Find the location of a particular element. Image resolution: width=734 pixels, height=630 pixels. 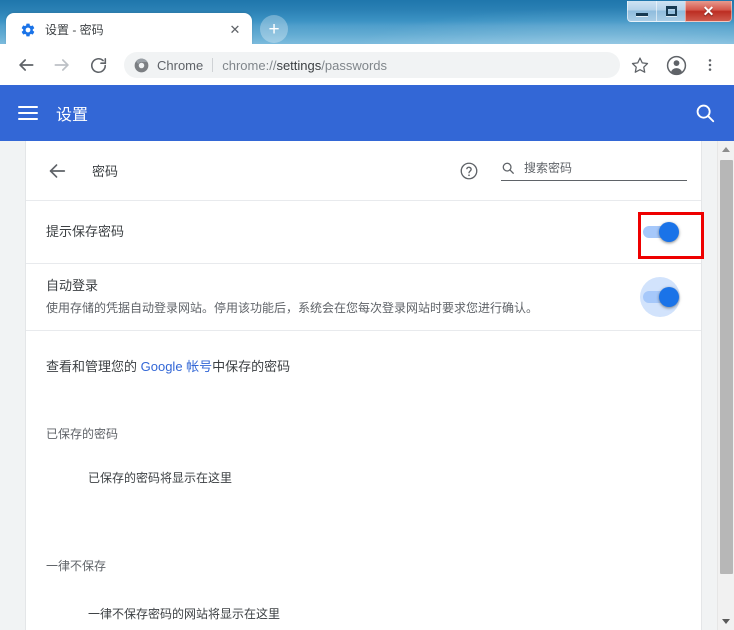

back-icon is located at coordinates (26, 65).